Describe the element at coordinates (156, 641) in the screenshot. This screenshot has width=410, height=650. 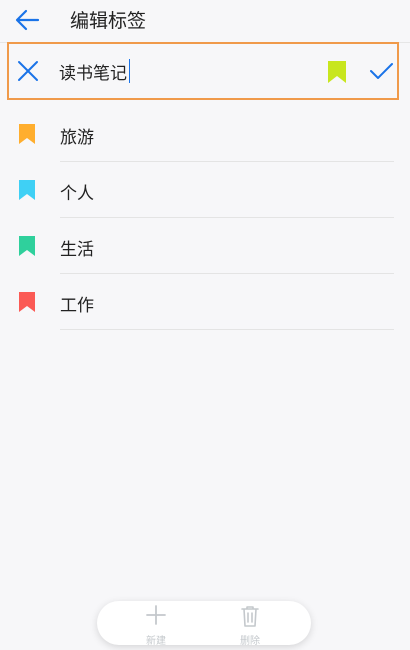
I see `new-tag-label: 新建` at that location.